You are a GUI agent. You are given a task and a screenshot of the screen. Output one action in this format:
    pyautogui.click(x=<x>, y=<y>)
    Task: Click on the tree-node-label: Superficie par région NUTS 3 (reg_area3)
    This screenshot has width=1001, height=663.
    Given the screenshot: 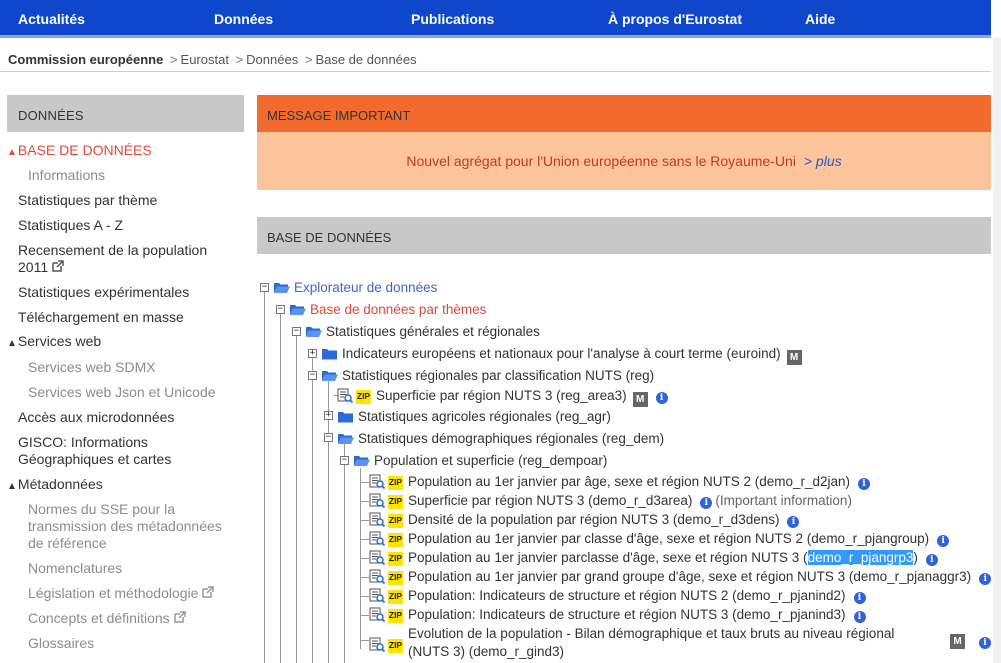 What is the action you would take?
    pyautogui.click(x=501, y=395)
    